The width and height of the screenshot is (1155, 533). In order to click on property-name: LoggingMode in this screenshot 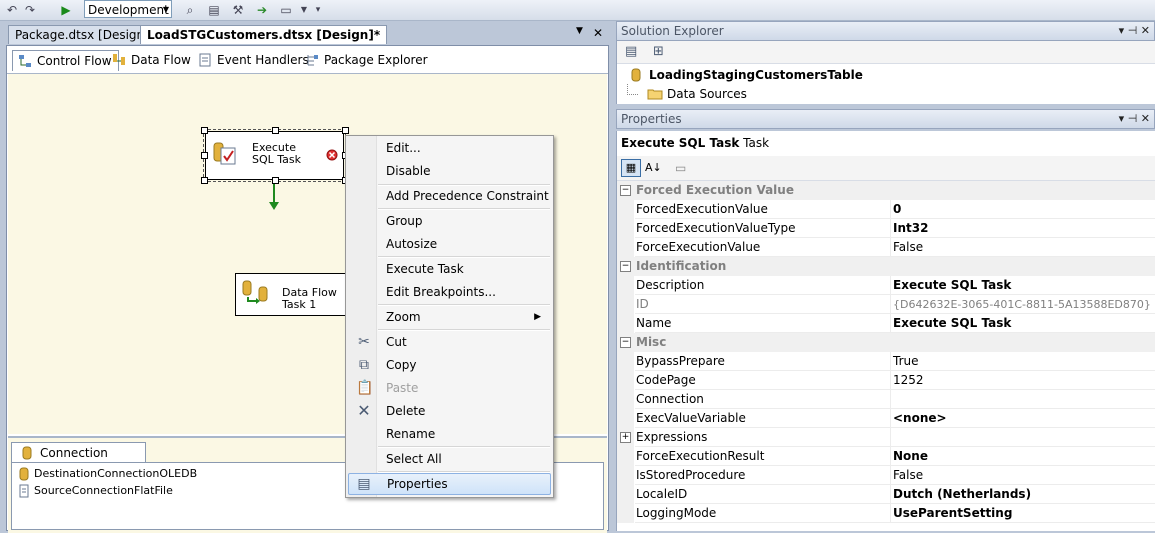, I will do `click(763, 513)`.